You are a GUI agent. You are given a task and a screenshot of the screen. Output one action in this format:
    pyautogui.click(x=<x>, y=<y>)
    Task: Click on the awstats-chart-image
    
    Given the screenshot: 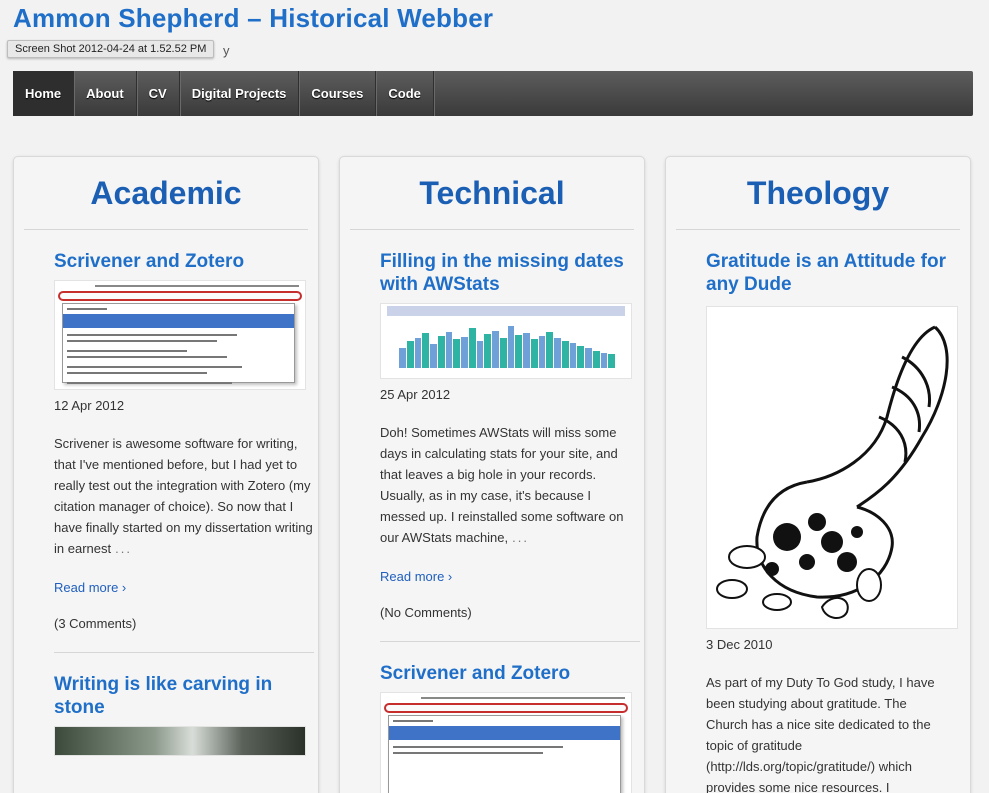 What is the action you would take?
    pyautogui.click(x=506, y=341)
    